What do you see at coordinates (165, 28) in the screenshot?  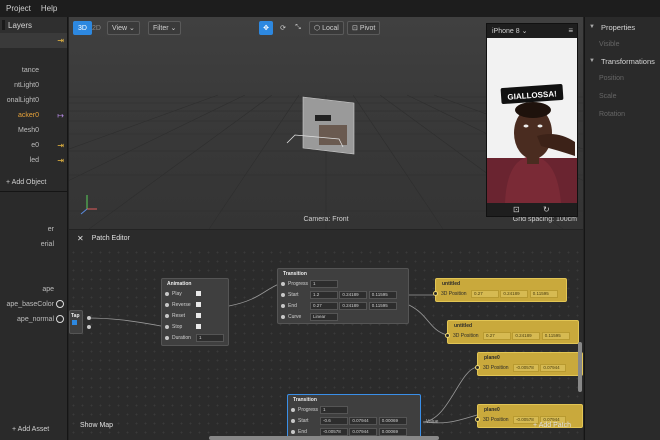 I see `filter-dropdown: Filter ⌄` at bounding box center [165, 28].